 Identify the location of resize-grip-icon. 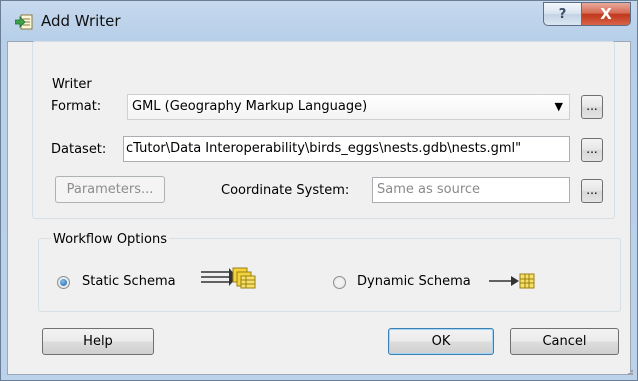
(629, 371).